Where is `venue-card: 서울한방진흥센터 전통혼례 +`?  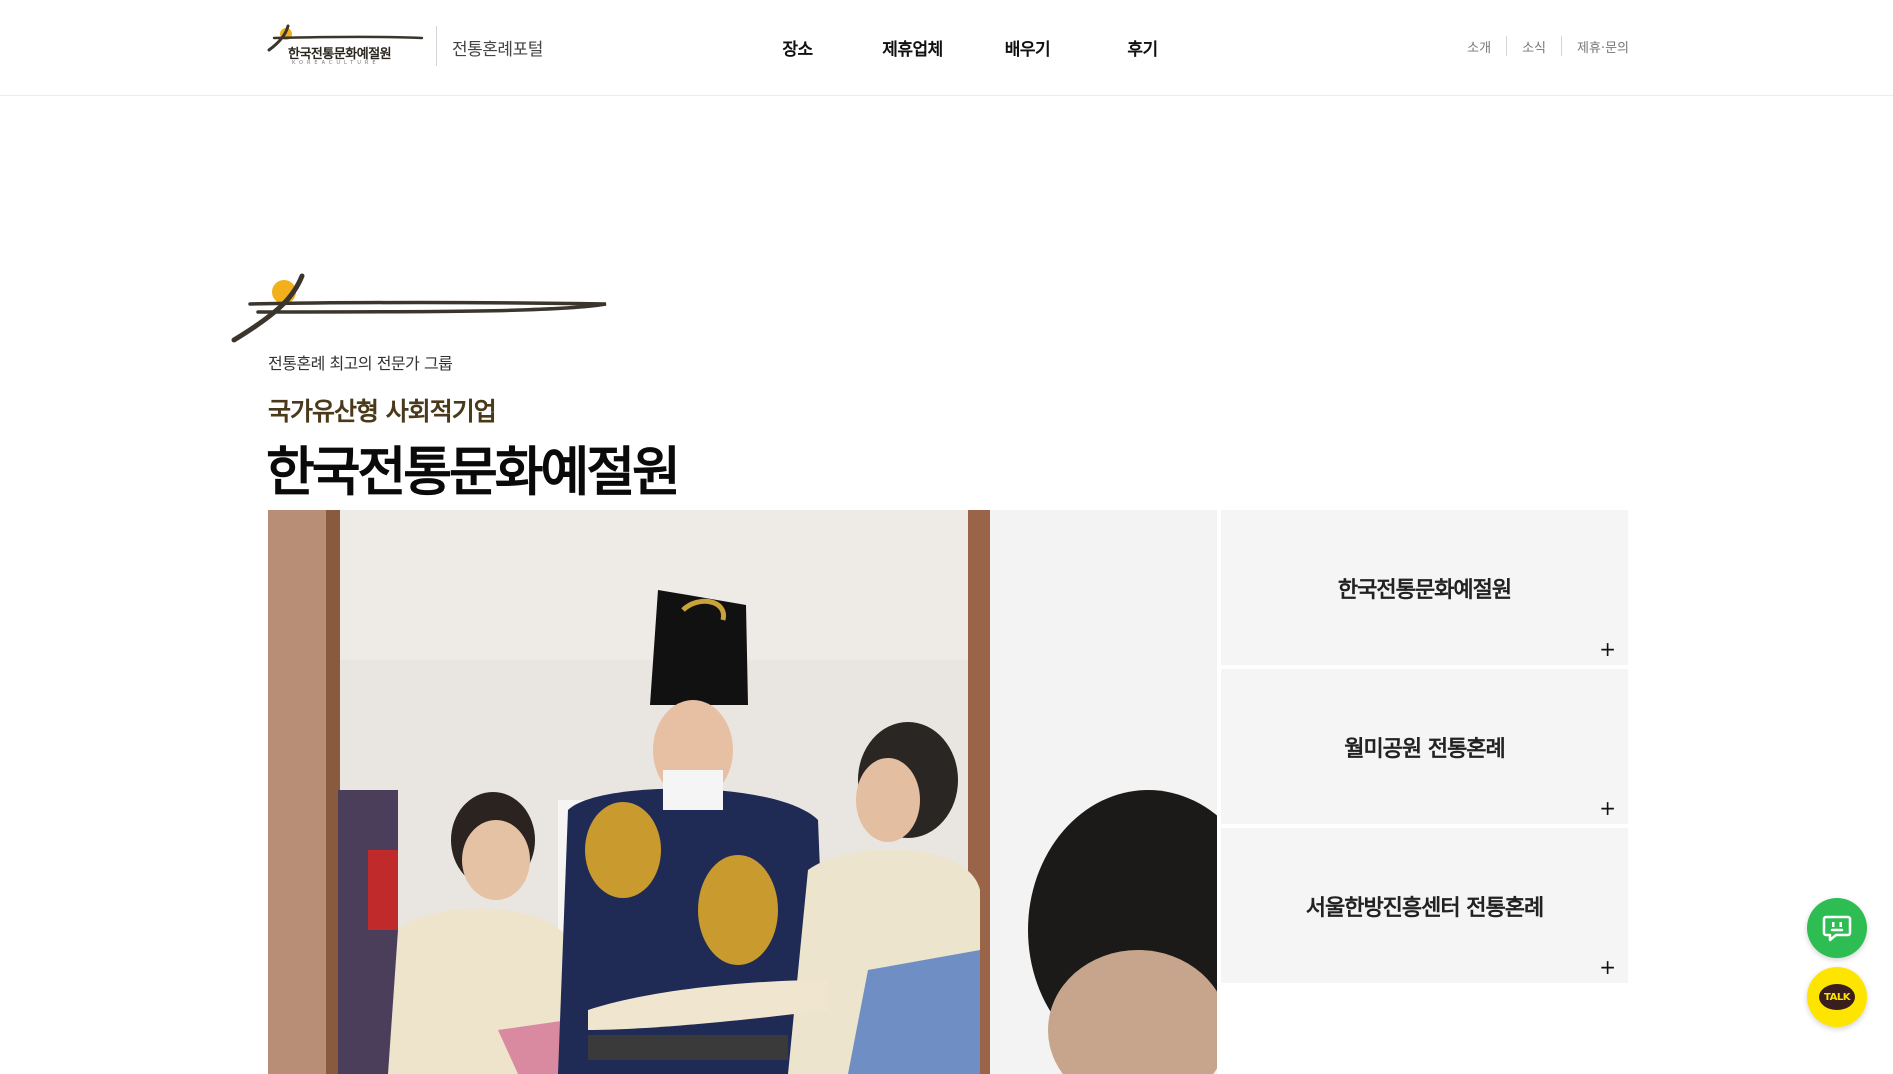 venue-card: 서울한방진흥센터 전통혼례 + is located at coordinates (1424, 905).